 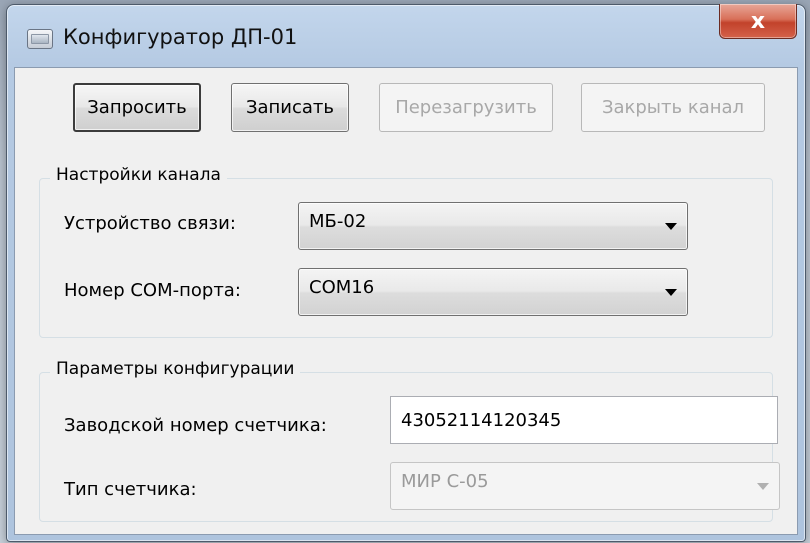 I want to click on port-label: Номер COM-порта:, so click(x=152, y=290).